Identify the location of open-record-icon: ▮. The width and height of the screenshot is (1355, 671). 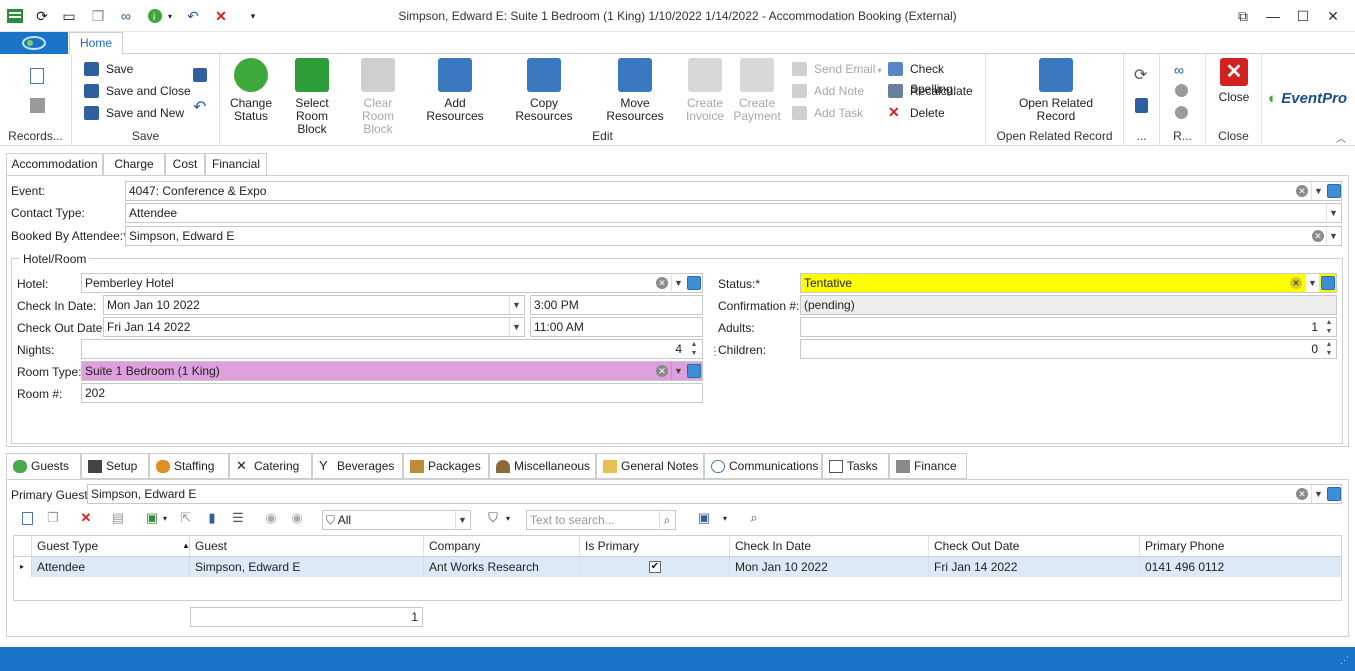
(212, 518).